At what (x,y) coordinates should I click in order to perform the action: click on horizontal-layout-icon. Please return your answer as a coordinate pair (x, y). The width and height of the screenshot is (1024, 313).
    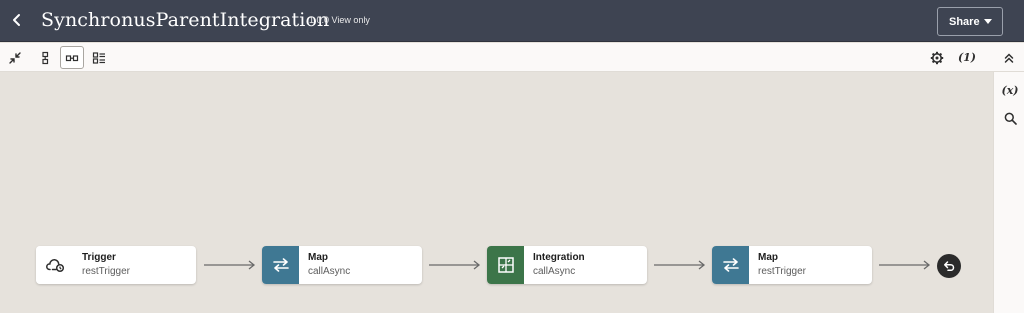
    Looking at the image, I should click on (72, 57).